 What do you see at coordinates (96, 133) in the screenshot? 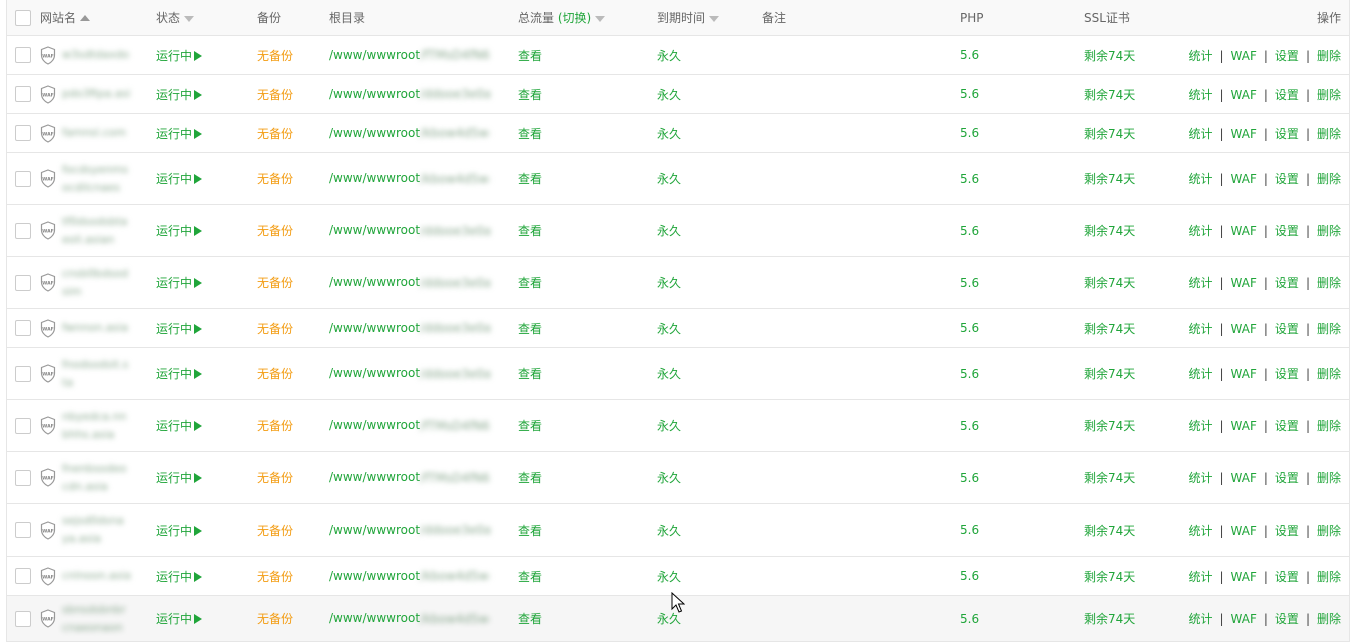
I see `site-name-link: famnsl.com` at bounding box center [96, 133].